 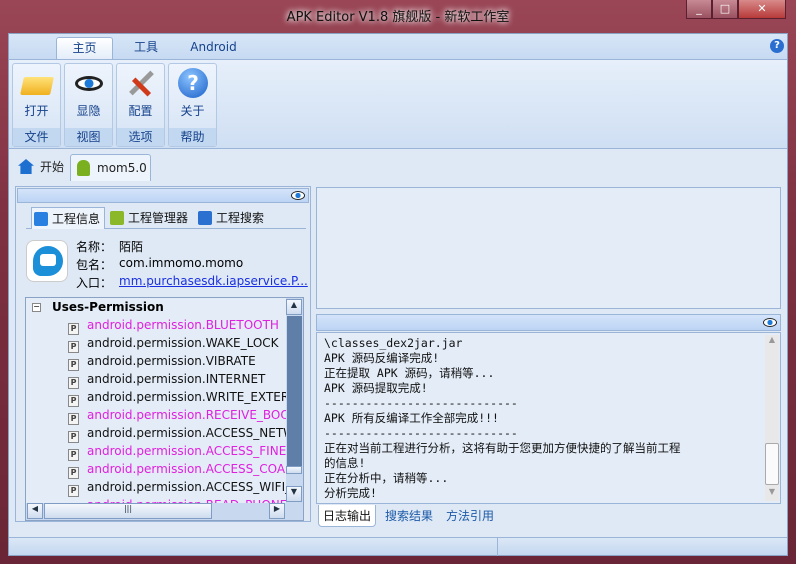 What do you see at coordinates (84, 48) in the screenshot?
I see `tab-home: 主页` at bounding box center [84, 48].